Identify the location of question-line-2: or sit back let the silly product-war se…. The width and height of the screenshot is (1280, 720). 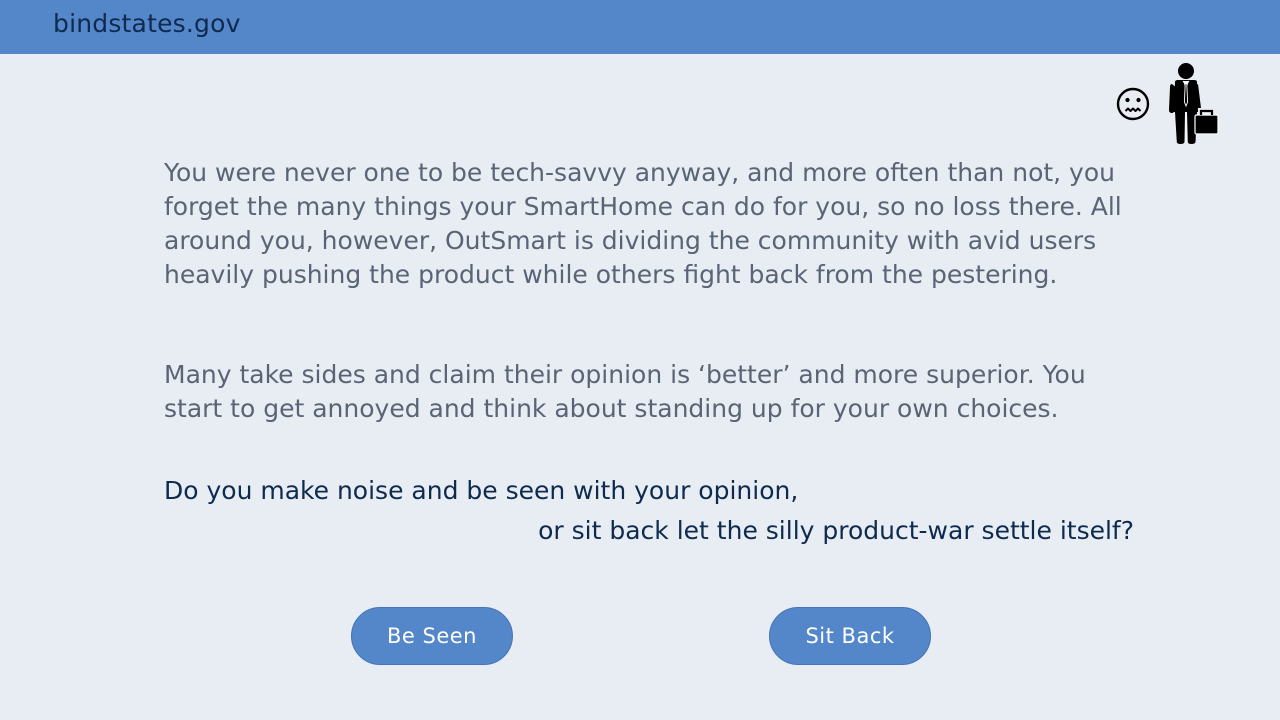
(836, 530).